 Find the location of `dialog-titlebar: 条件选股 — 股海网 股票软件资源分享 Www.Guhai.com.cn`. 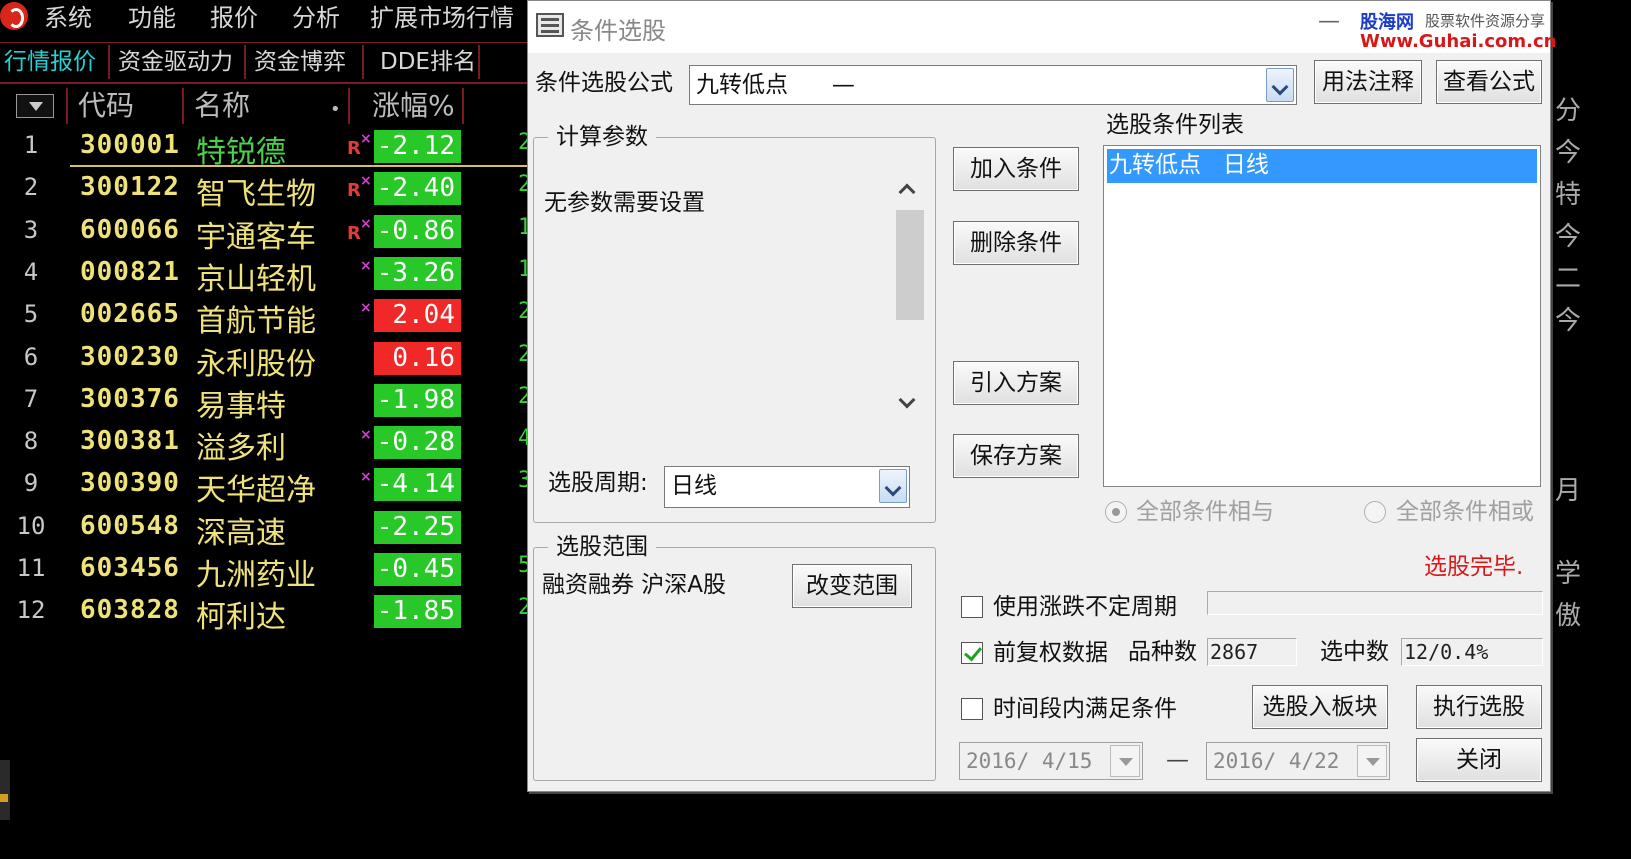

dialog-titlebar: 条件选股 — 股海网 股票软件资源分享 Www.Guhai.com.cn is located at coordinates (1042, 27).